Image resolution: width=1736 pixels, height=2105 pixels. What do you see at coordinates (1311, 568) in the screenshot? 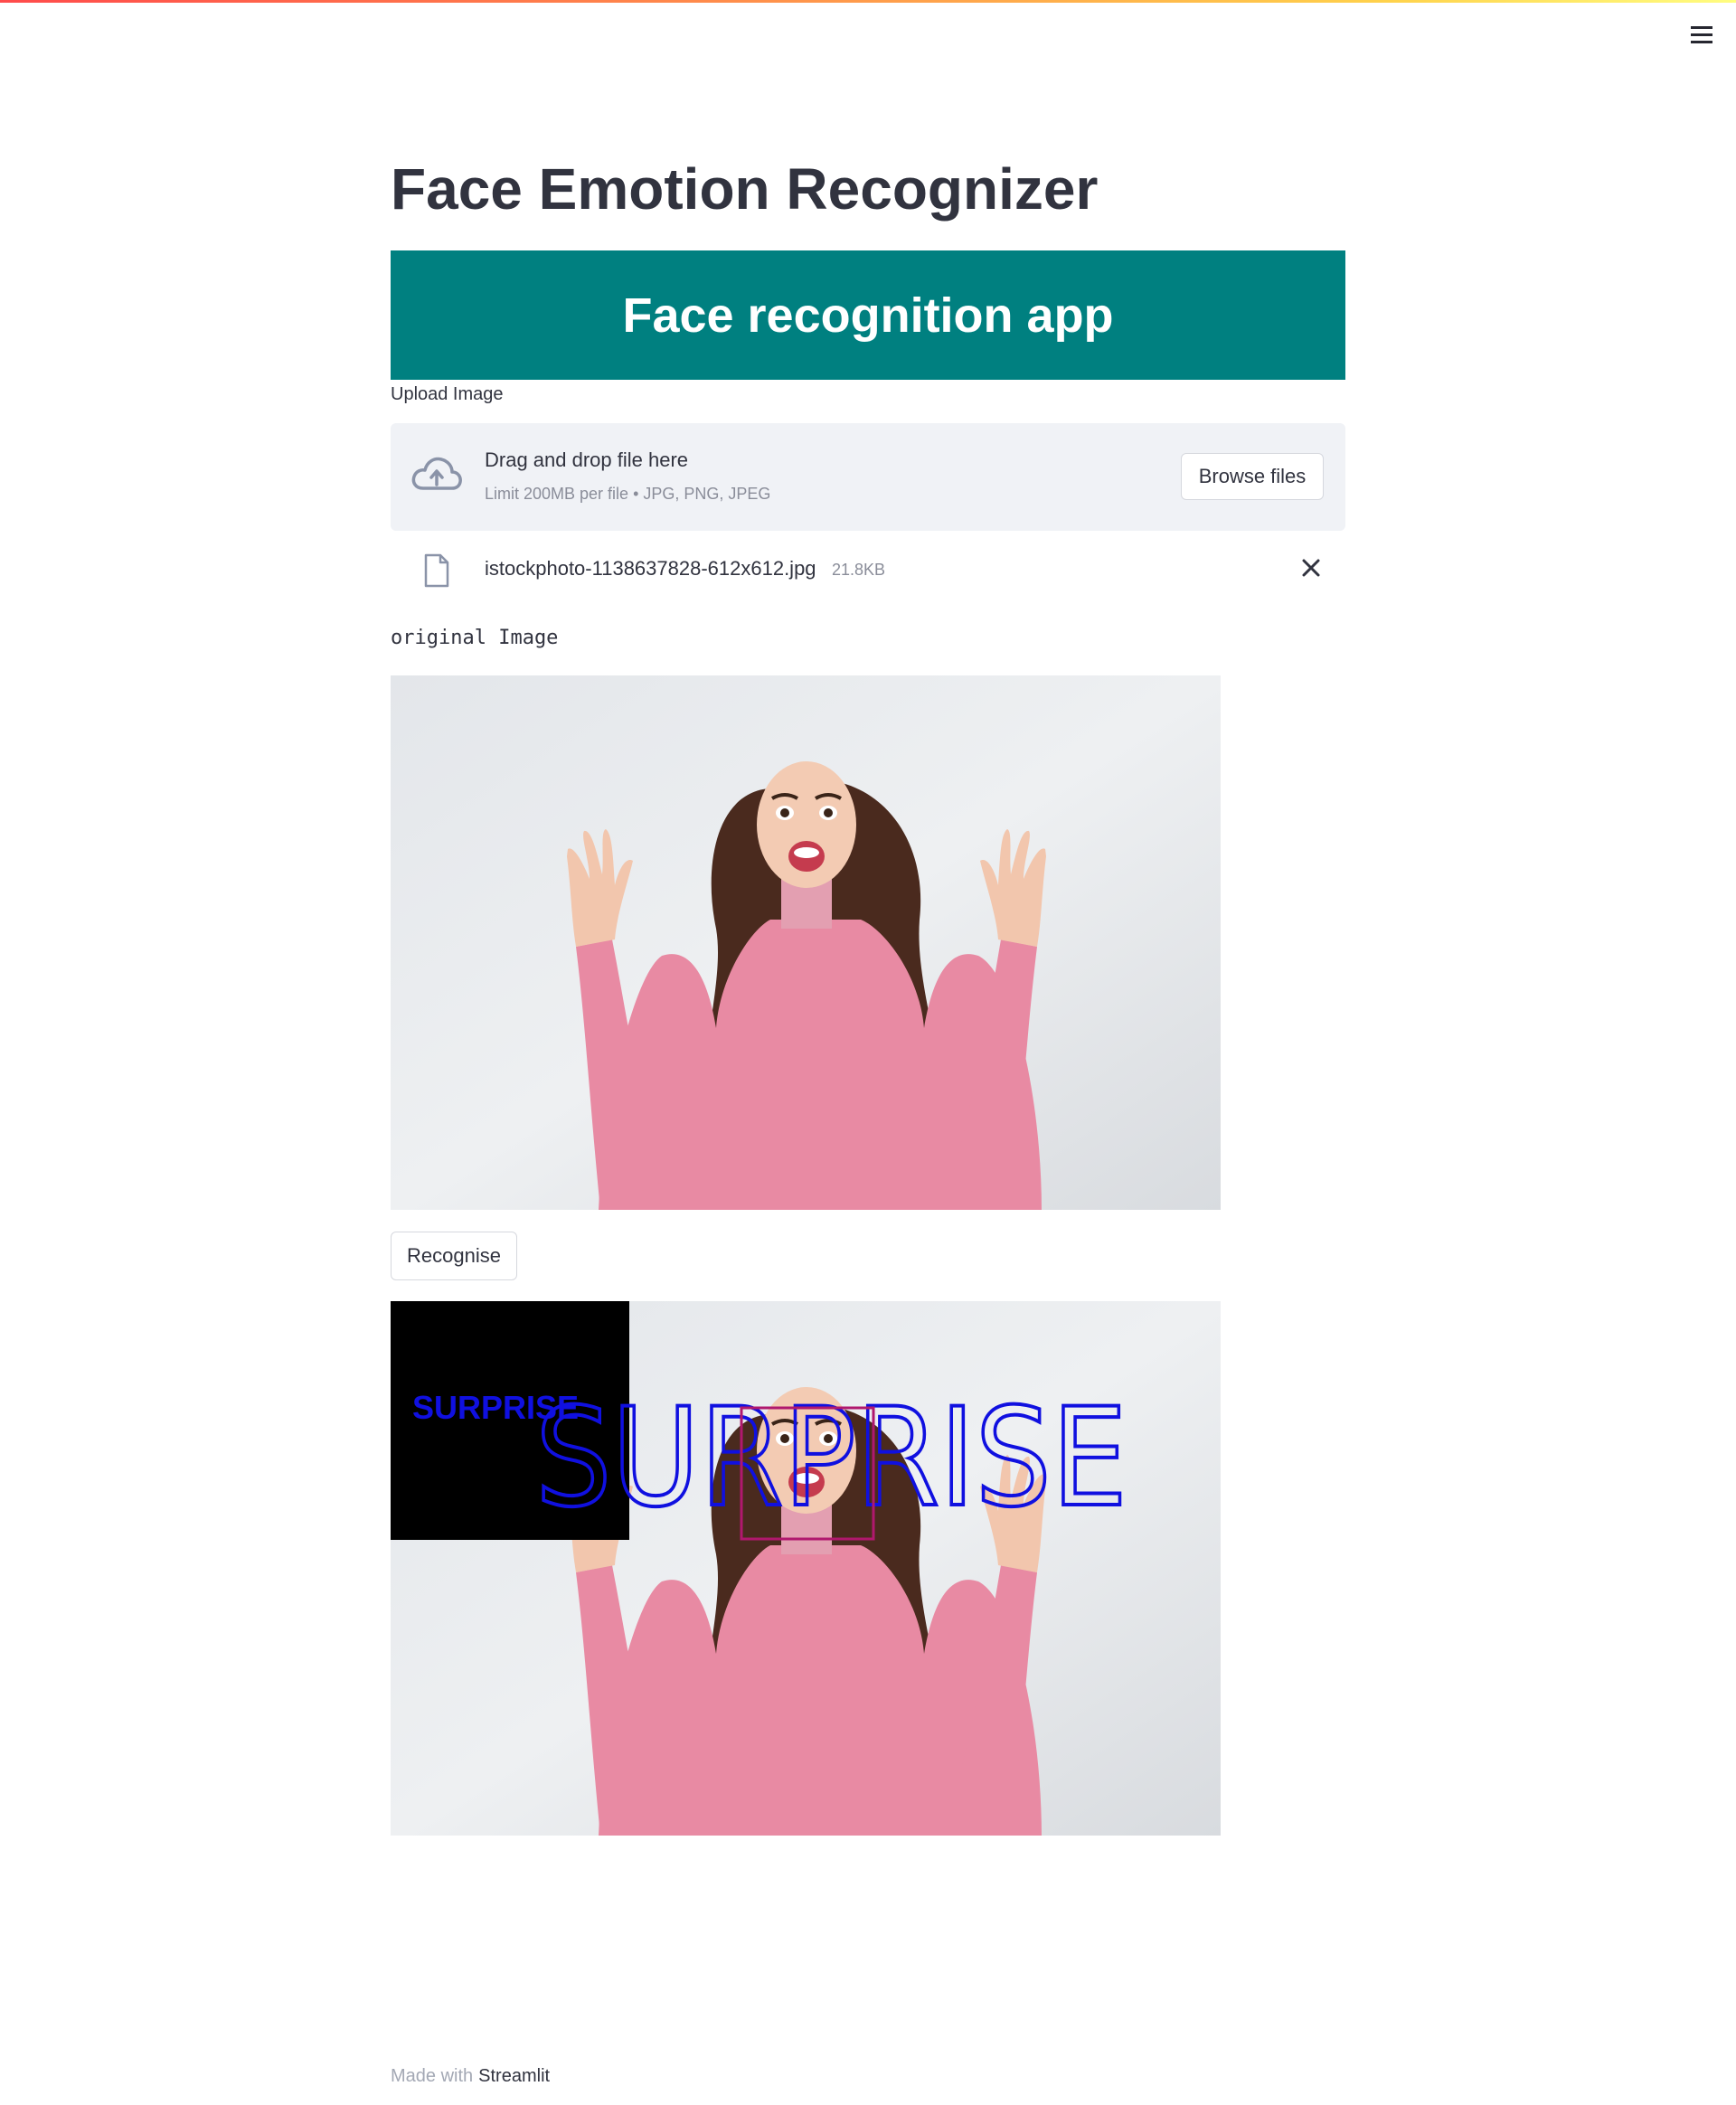
I see `close-icon` at bounding box center [1311, 568].